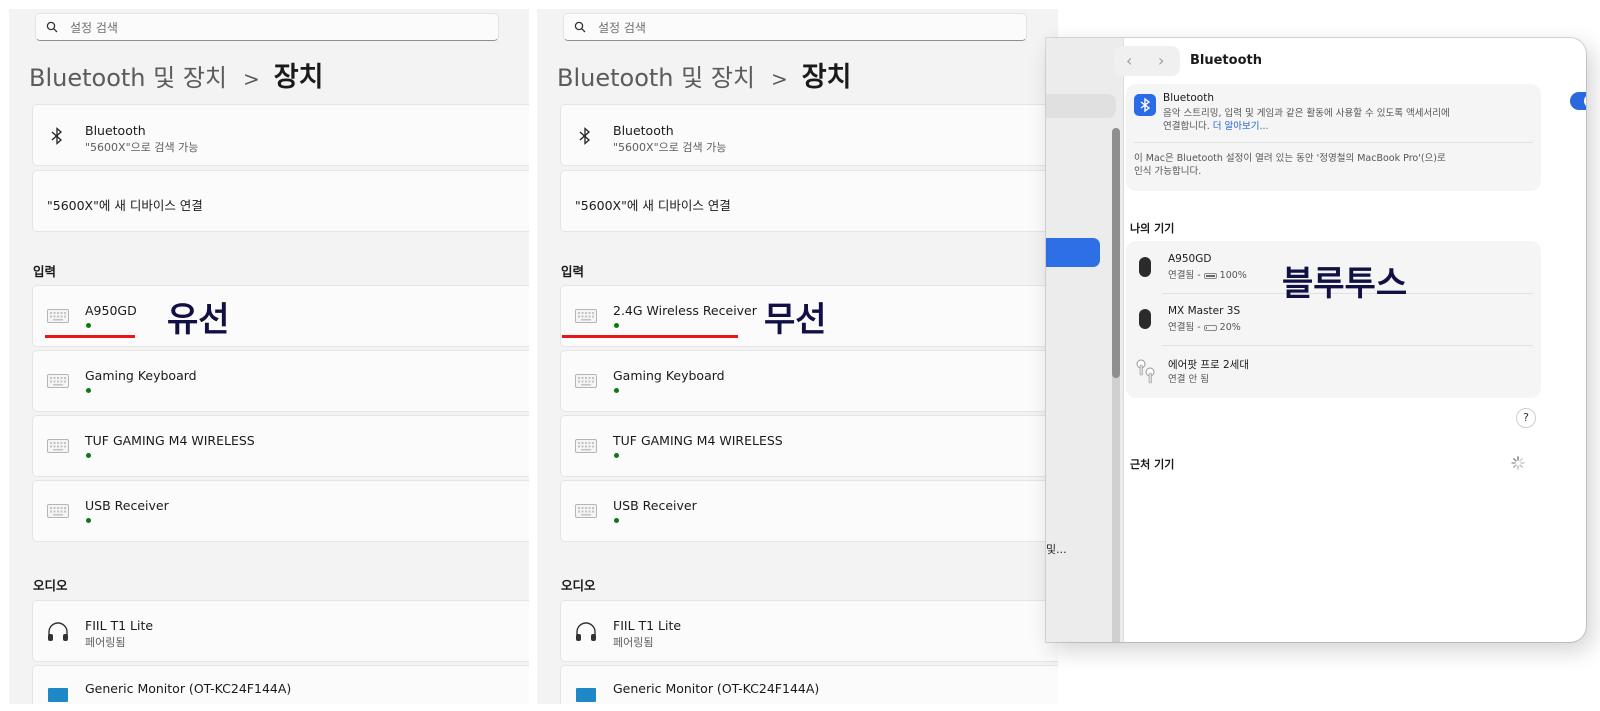 The height and width of the screenshot is (711, 1600). Describe the element at coordinates (170, 440) in the screenshot. I see `device-name: TUF GAMING M4 WIRELESS` at that location.